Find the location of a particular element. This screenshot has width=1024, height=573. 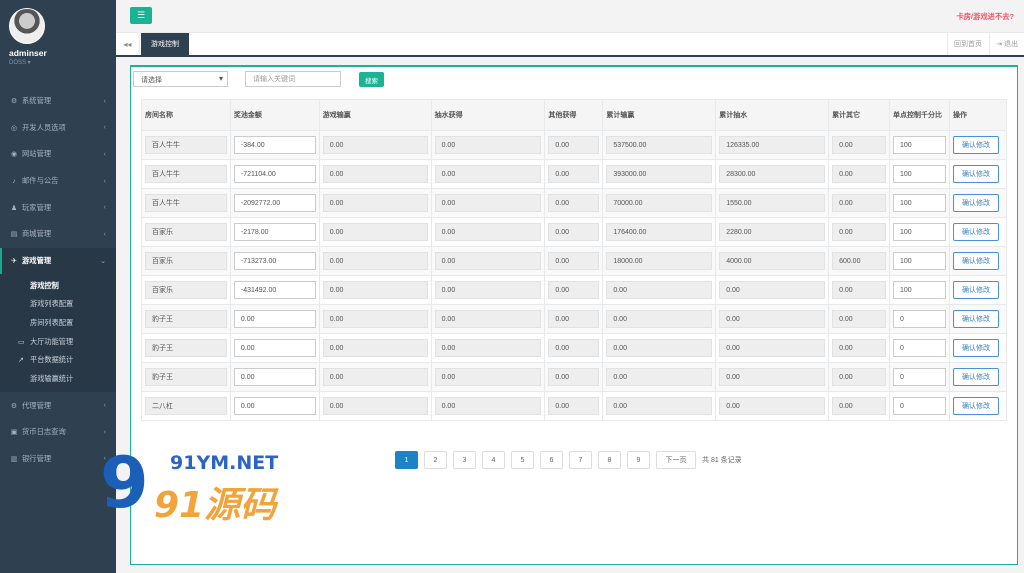

submenu-item: 游戏控制 is located at coordinates (58, 285).